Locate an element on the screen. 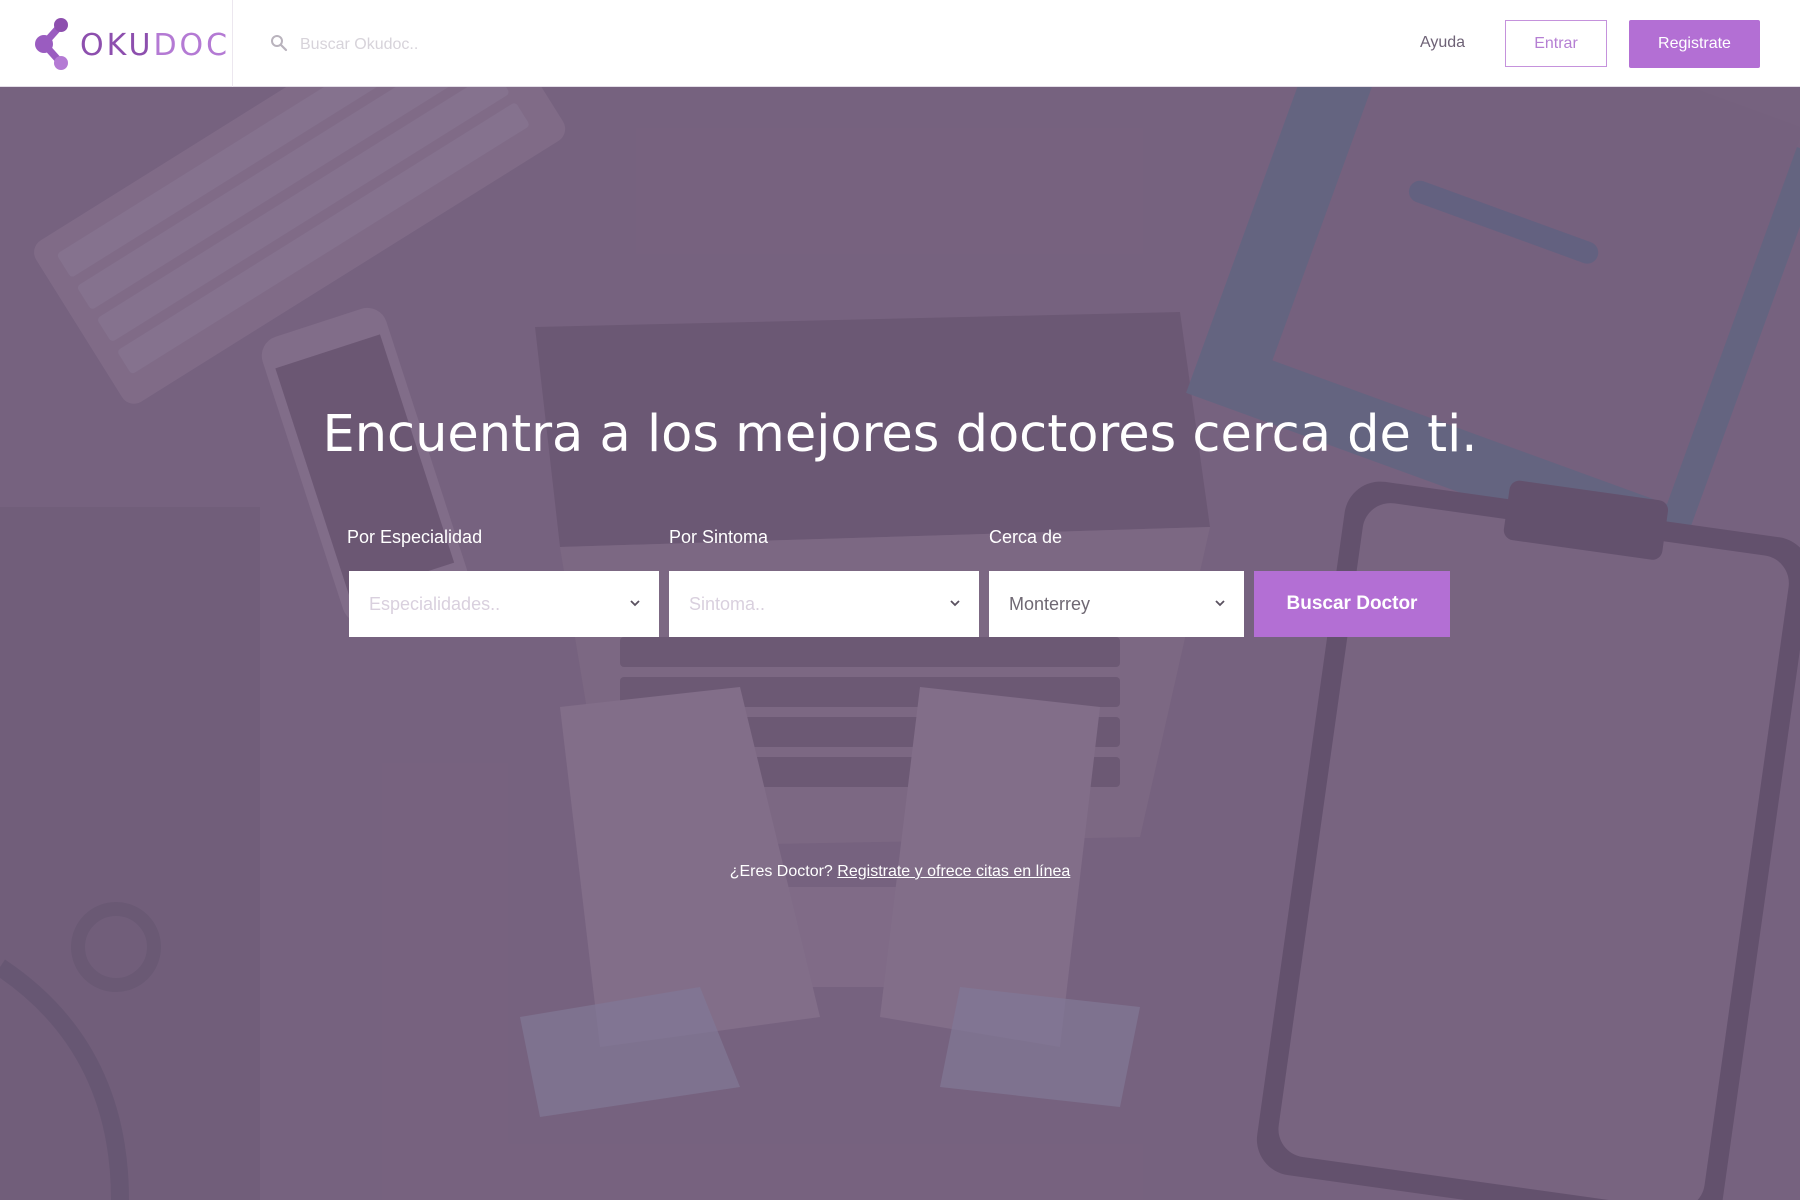 The image size is (1800, 1200). search-input is located at coordinates (550, 45).